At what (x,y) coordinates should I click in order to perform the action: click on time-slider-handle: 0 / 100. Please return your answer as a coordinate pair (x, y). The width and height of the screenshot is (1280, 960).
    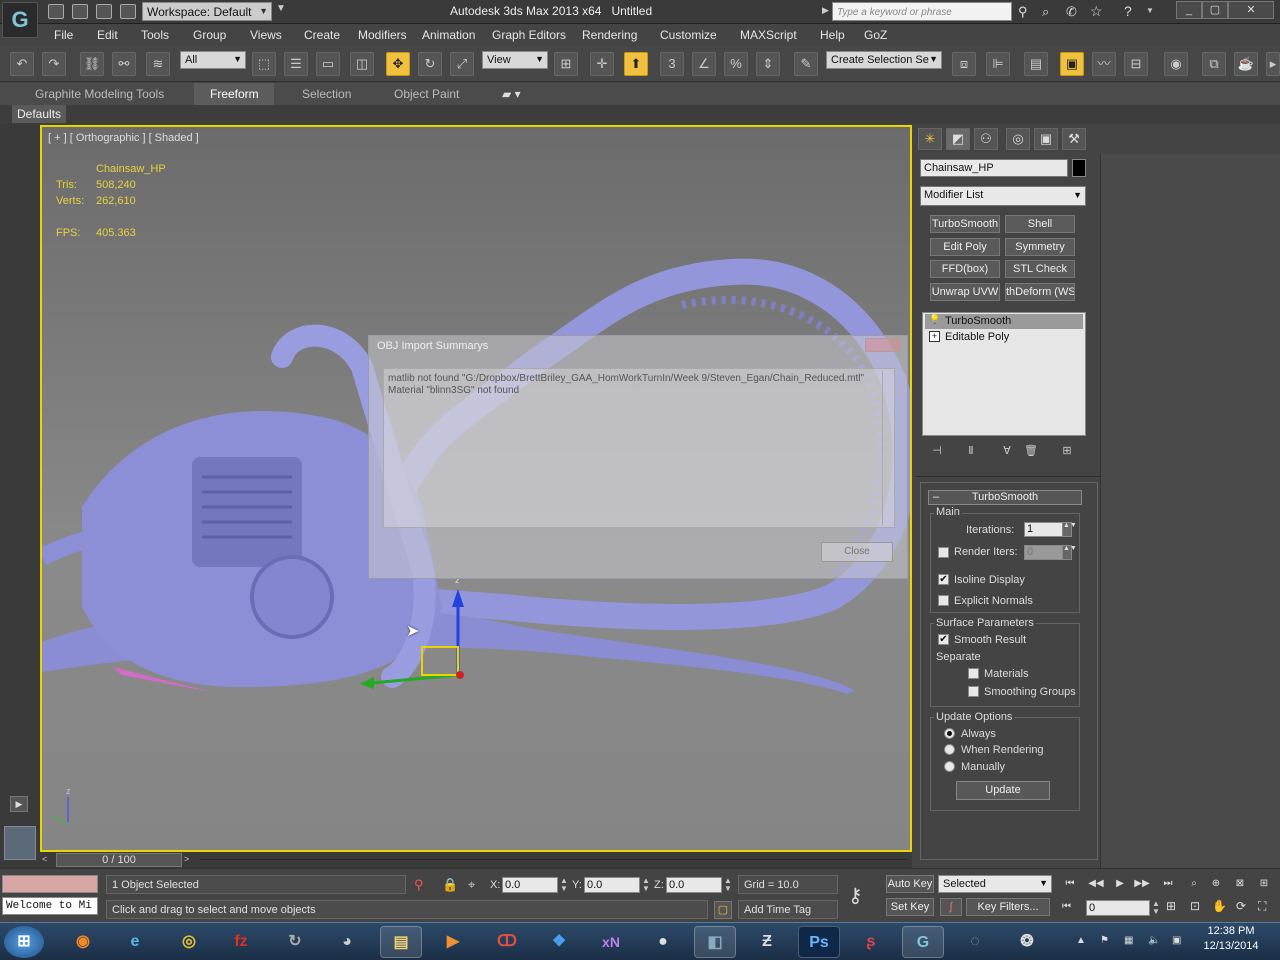
    Looking at the image, I should click on (119, 860).